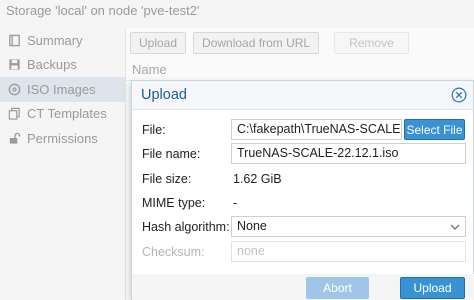 The width and height of the screenshot is (474, 300). I want to click on hash-algorithm-select: None, so click(348, 226).